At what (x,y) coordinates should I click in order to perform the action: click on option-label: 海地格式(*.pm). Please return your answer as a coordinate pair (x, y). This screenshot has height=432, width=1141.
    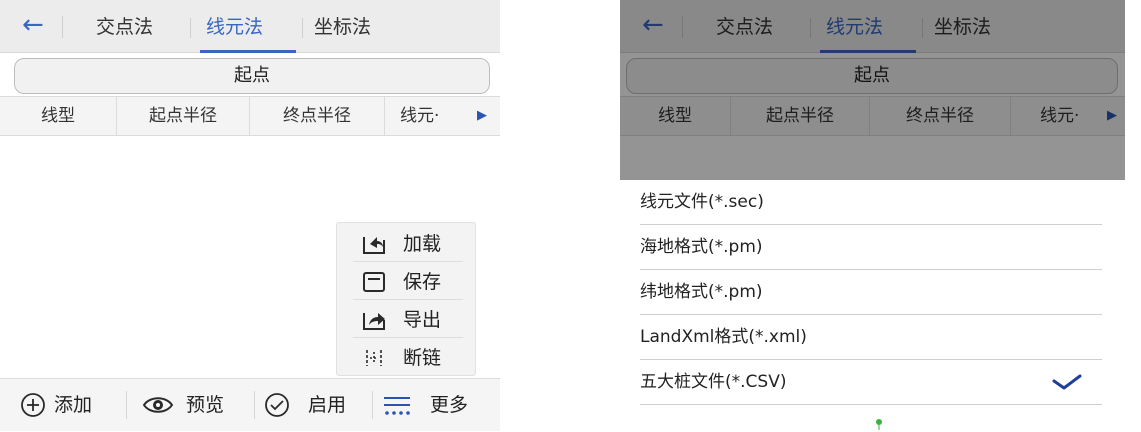
    Looking at the image, I should click on (701, 247).